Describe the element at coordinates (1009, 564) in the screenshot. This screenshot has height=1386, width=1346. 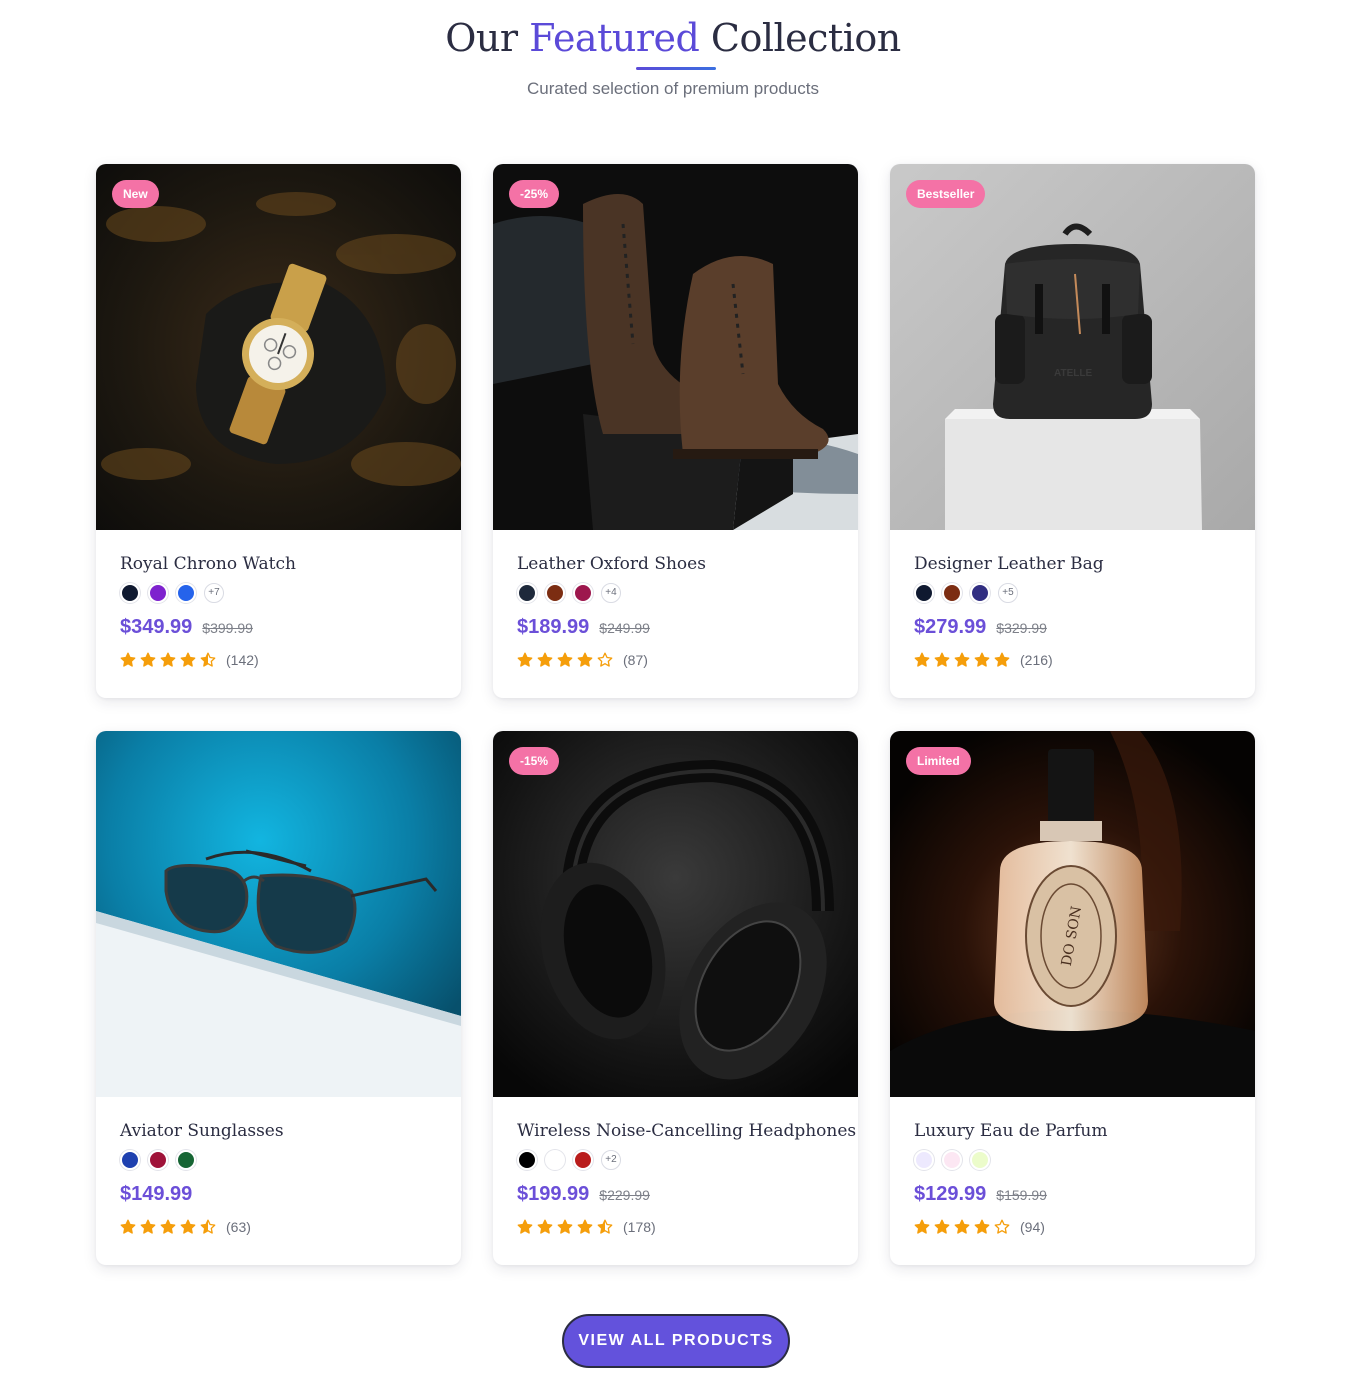
I see `product-name: Designer Leather Bag` at that location.